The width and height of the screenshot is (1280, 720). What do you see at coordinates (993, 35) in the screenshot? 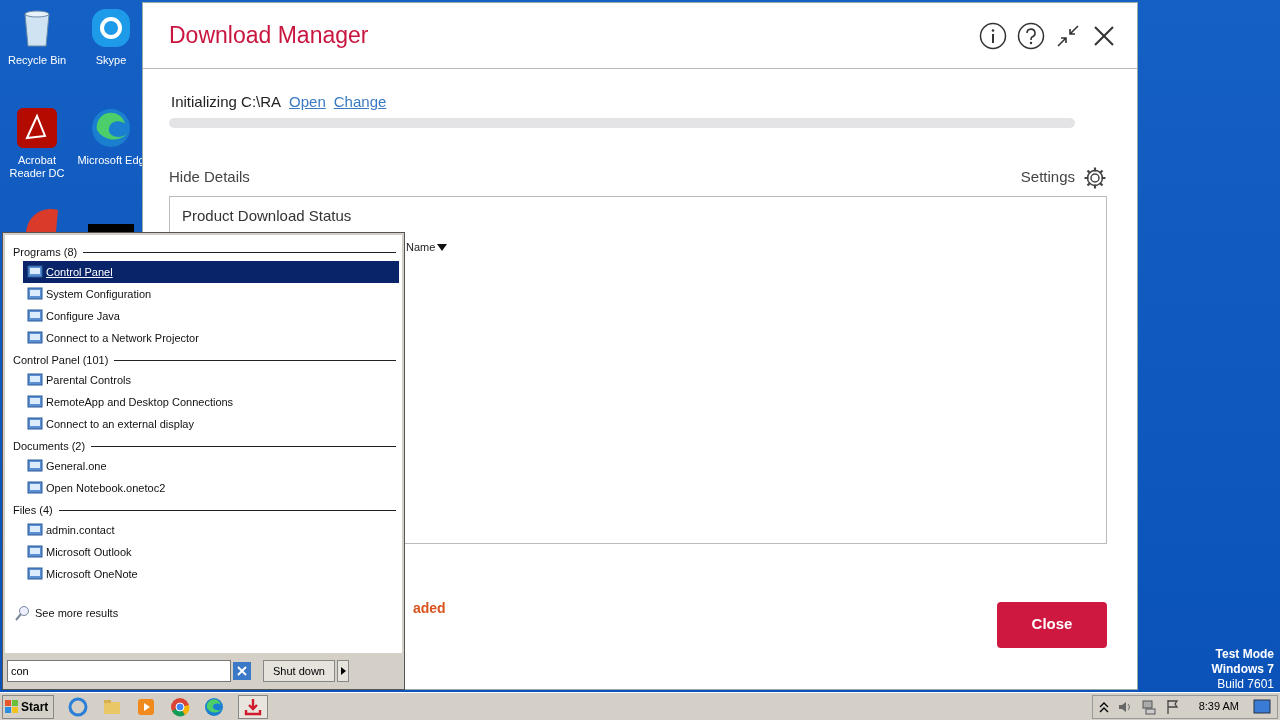
I see `info-icon` at bounding box center [993, 35].